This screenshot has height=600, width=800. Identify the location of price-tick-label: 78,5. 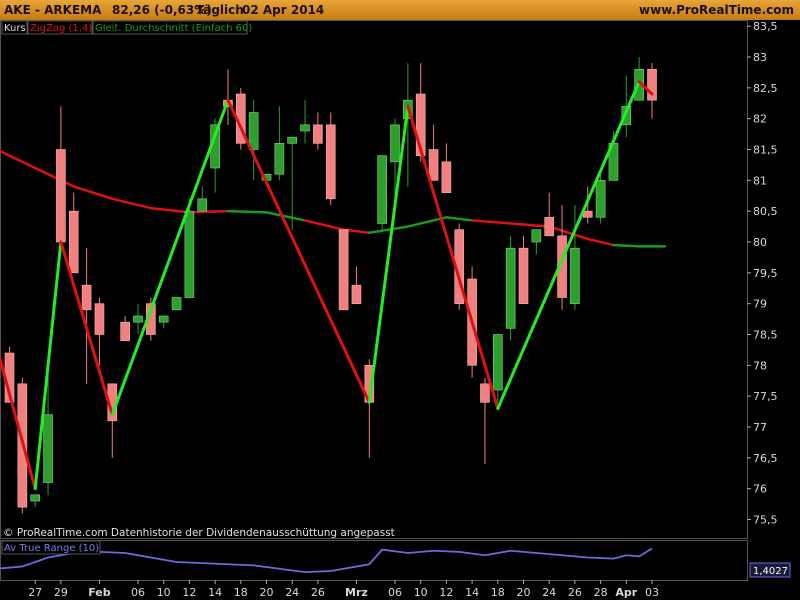
(765, 335).